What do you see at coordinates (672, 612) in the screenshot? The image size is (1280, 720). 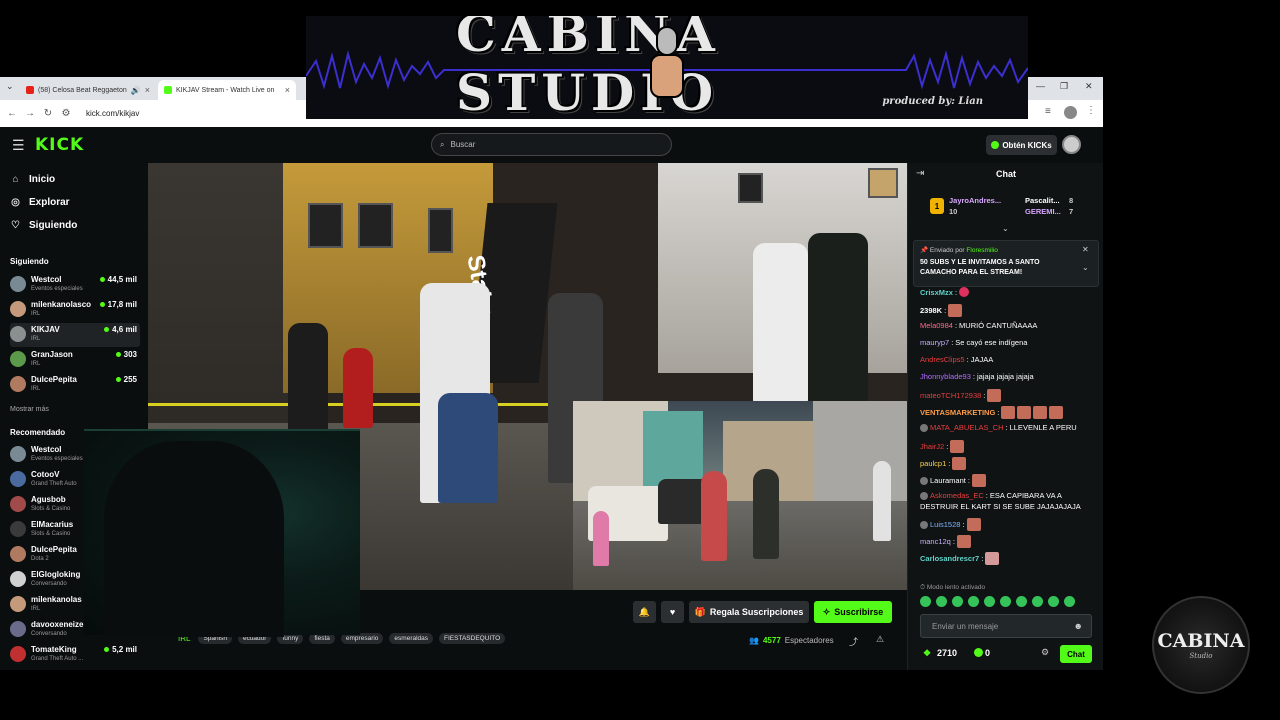 I see `follow-button: ♥` at bounding box center [672, 612].